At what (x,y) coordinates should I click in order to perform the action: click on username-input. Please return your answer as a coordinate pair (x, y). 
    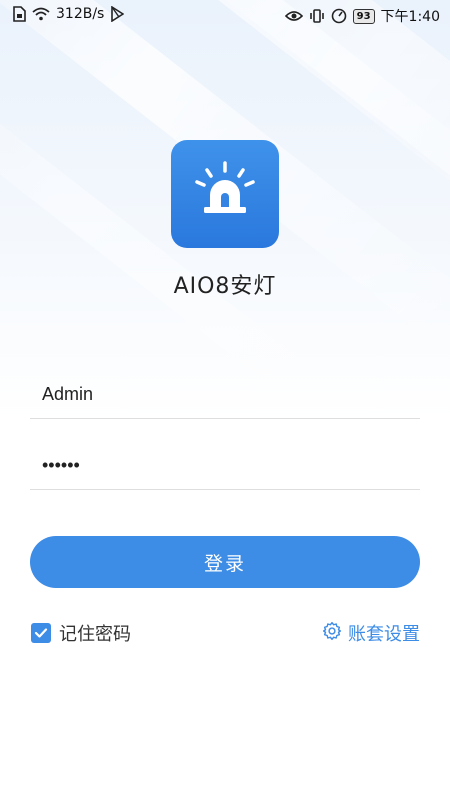
    Looking at the image, I should click on (225, 394).